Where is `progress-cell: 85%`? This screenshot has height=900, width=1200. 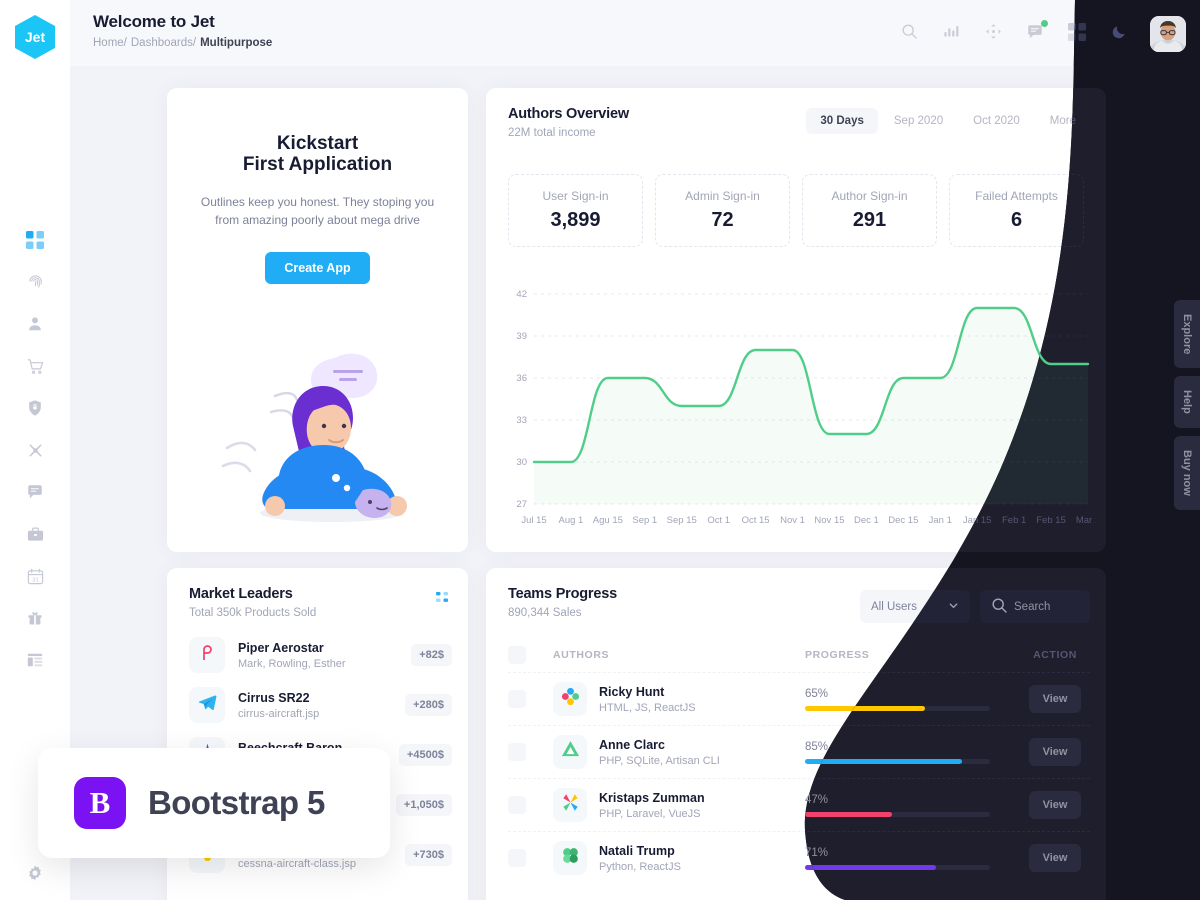 progress-cell: 85% is located at coordinates (912, 752).